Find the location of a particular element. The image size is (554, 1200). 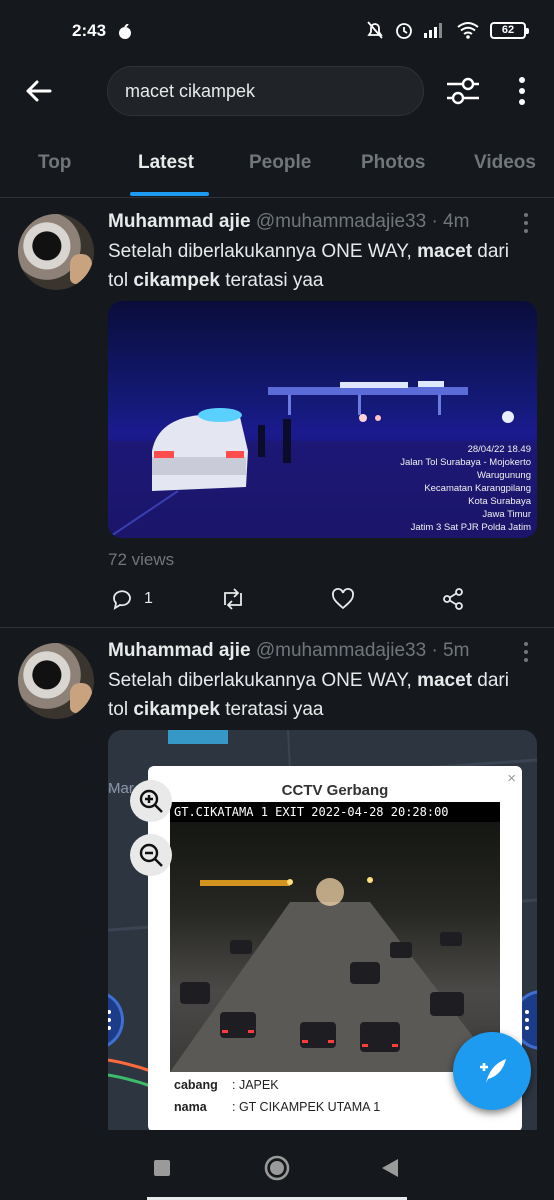

compose-button is located at coordinates (492, 1071).